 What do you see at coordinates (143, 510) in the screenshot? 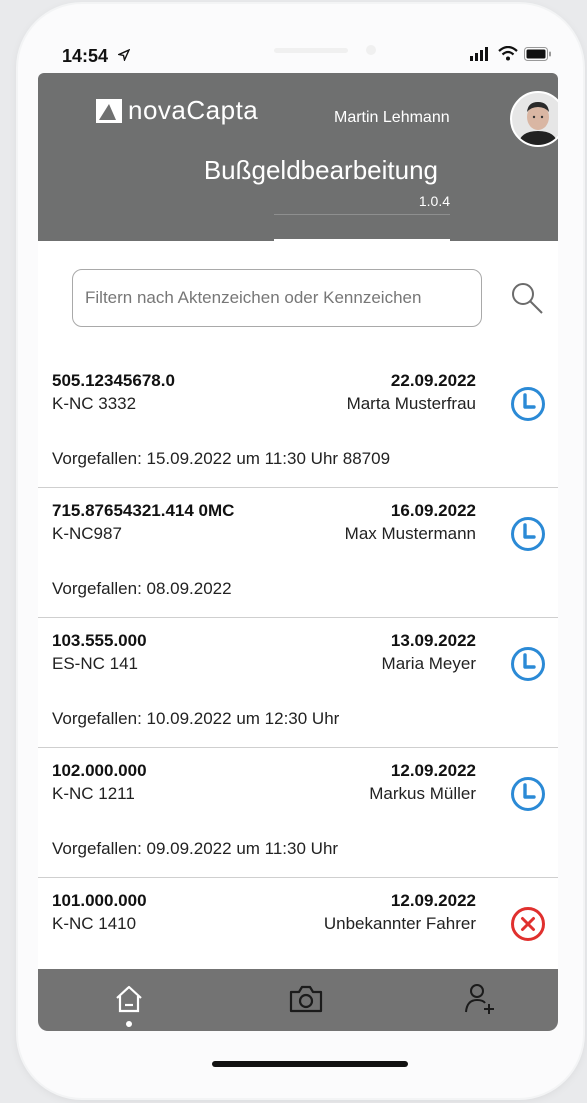
I see `case-file-number: 715.87654321.414 0MC` at bounding box center [143, 510].